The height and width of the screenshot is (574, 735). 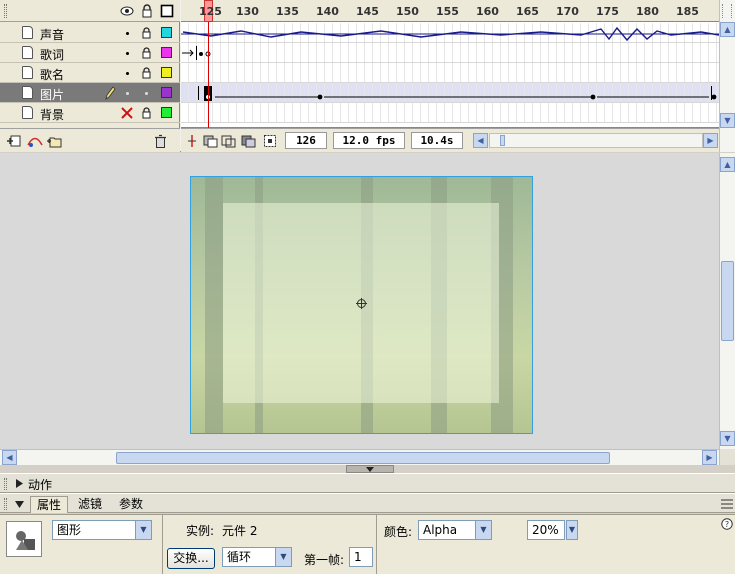 I want to click on registration-point, so click(x=361, y=303).